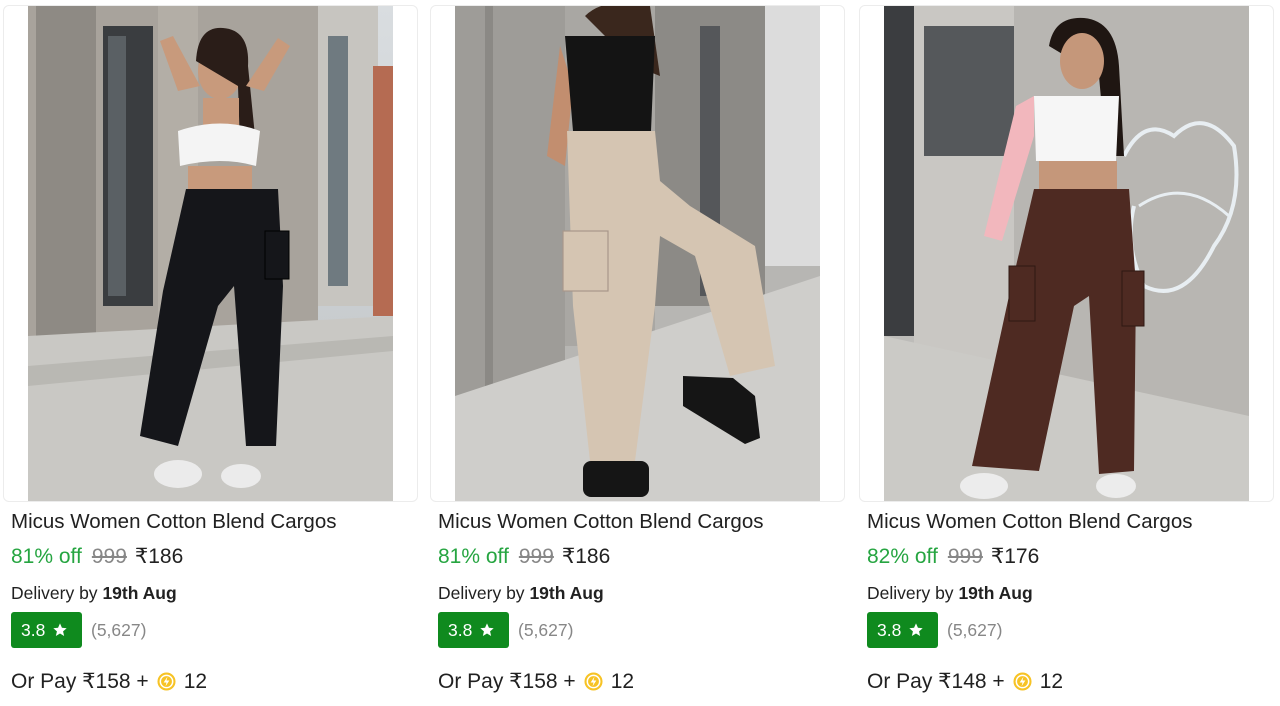 This screenshot has width=1280, height=706. What do you see at coordinates (1015, 556) in the screenshot?
I see `selling-price: ₹176` at bounding box center [1015, 556].